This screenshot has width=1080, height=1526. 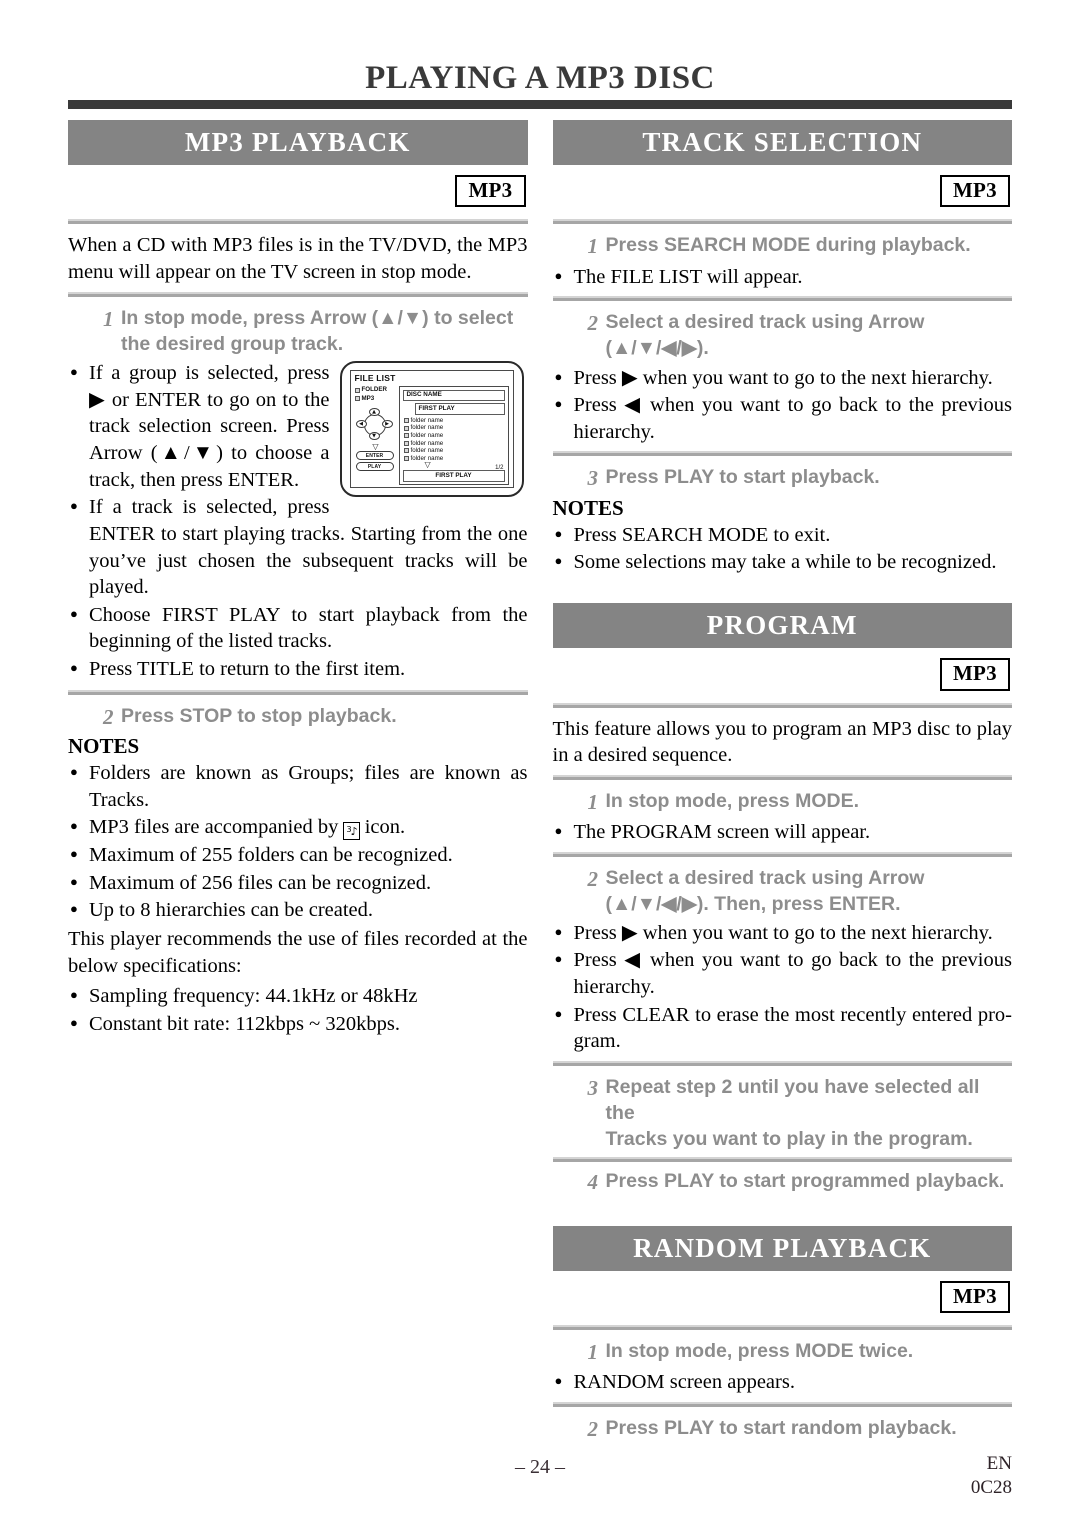 I want to click on step-text-line-2: (▲/▼/◀/▶)., so click(x=657, y=348).